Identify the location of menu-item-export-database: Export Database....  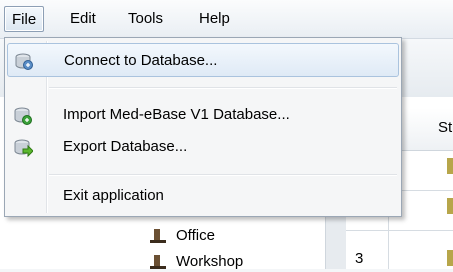
(203, 147).